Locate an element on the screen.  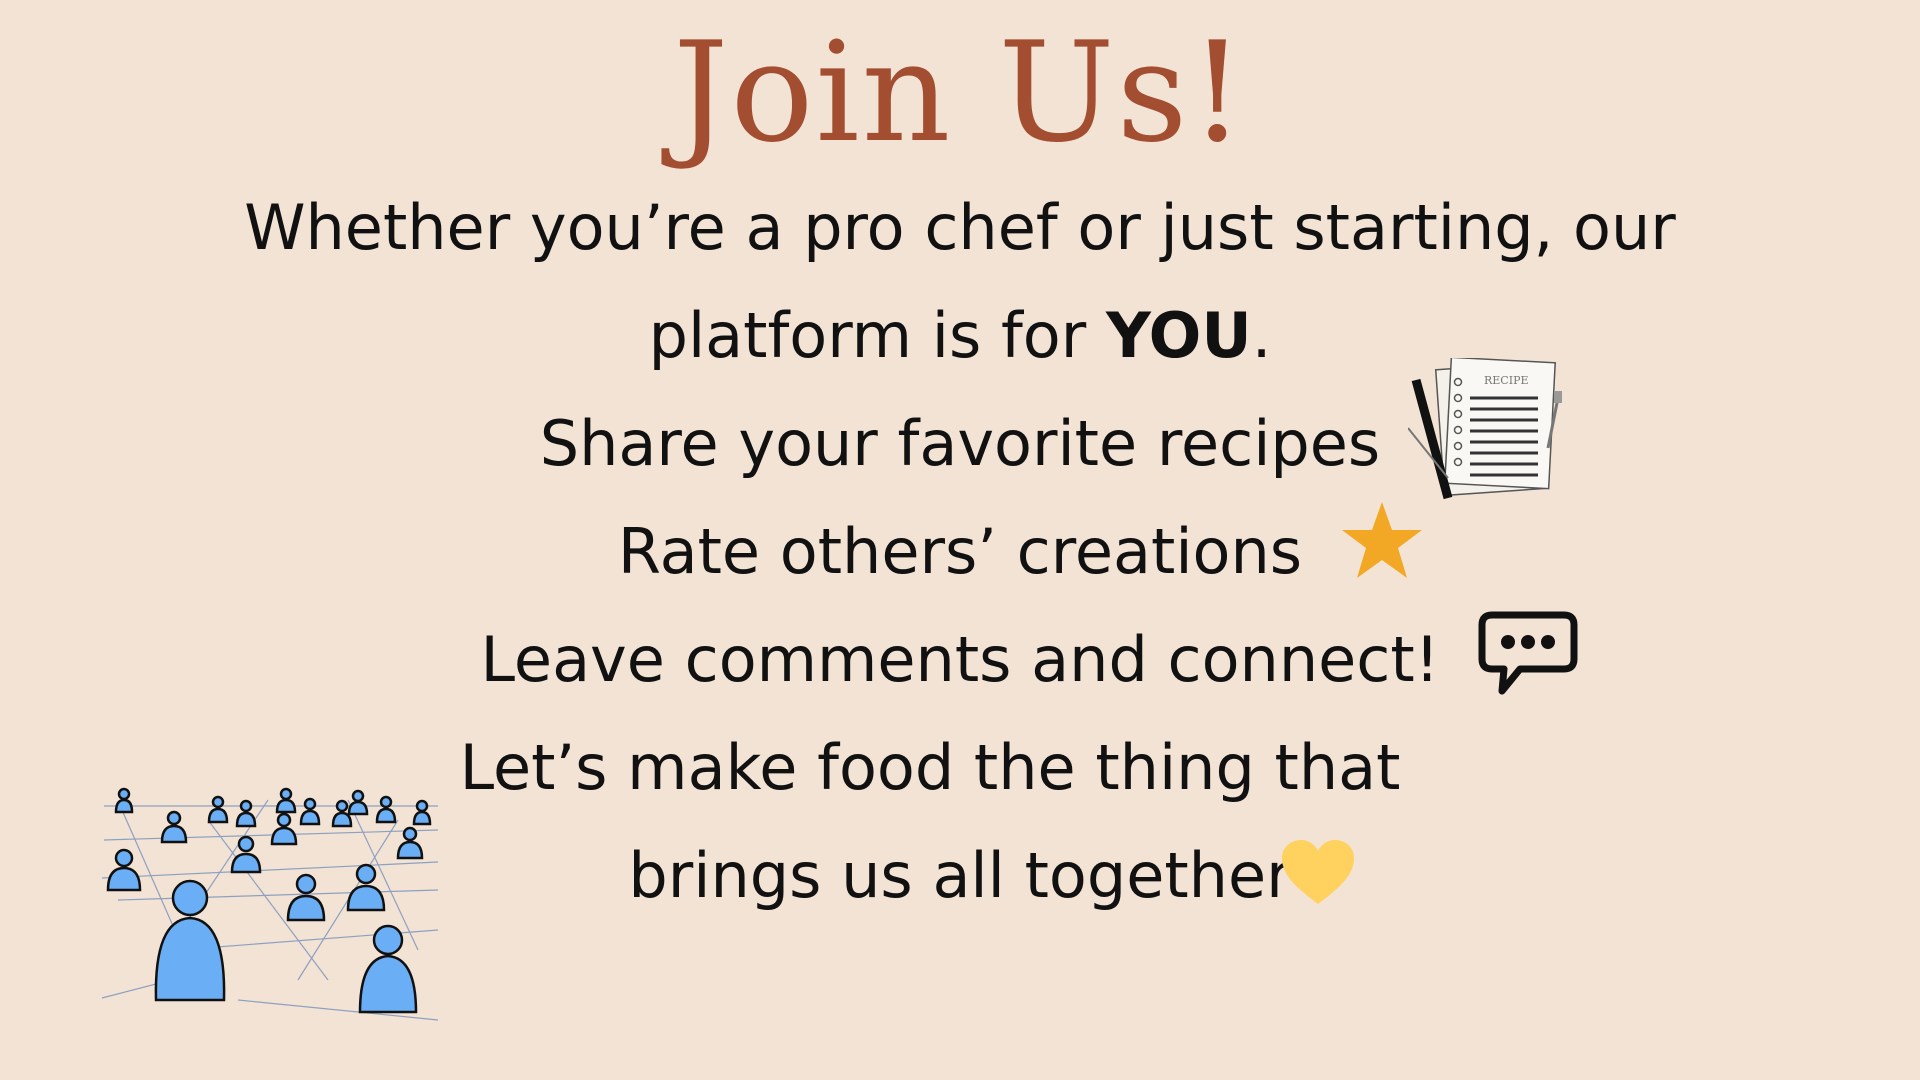
intro-text-2: platform is for is located at coordinates (877, 335).